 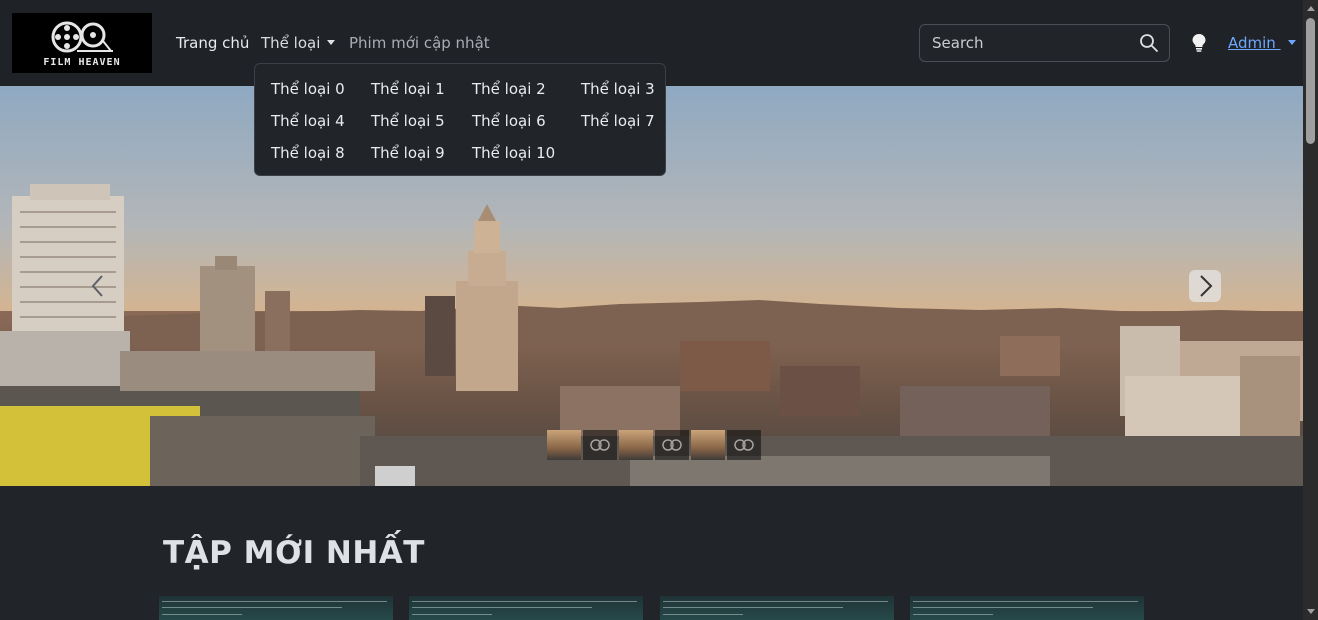 I want to click on genre-item: Thể loại 10, so click(x=513, y=153).